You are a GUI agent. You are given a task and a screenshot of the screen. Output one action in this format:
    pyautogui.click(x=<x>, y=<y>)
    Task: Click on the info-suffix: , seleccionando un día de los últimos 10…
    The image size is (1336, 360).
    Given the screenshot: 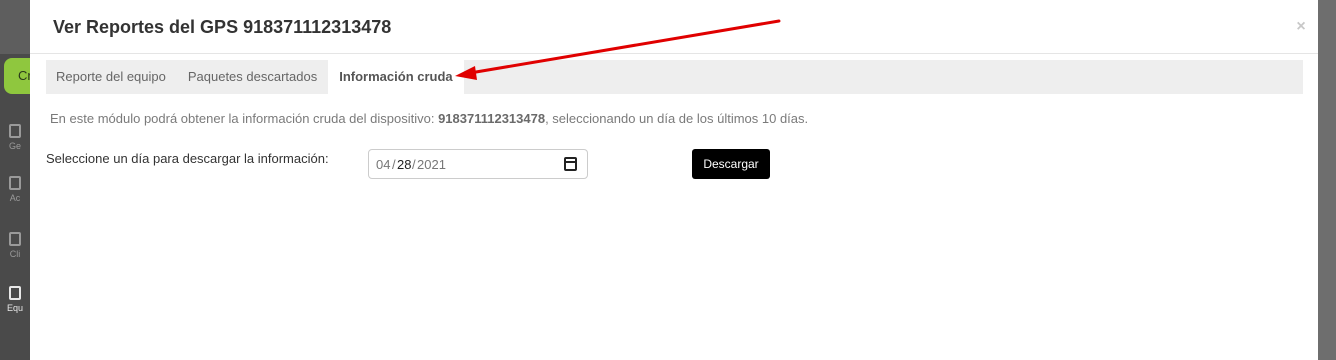 What is the action you would take?
    pyautogui.click(x=677, y=118)
    